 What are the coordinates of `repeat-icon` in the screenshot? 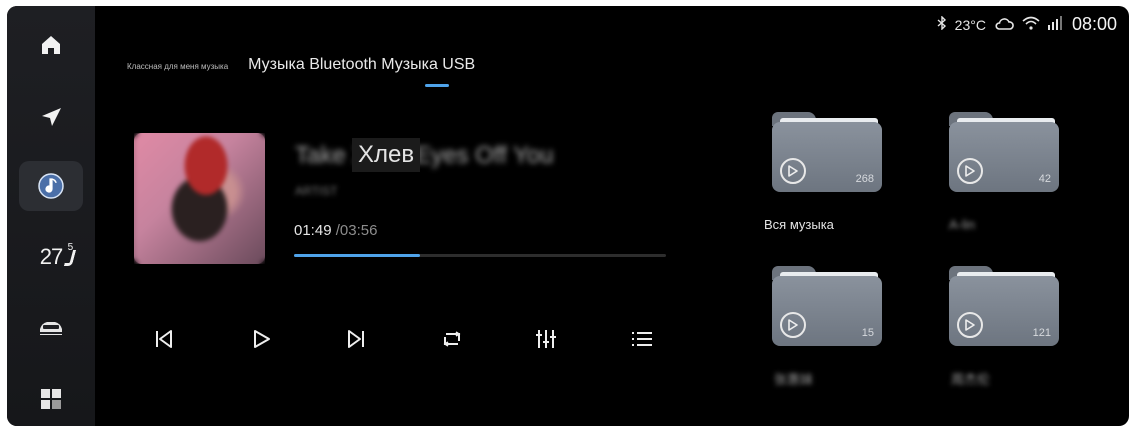 It's located at (452, 341).